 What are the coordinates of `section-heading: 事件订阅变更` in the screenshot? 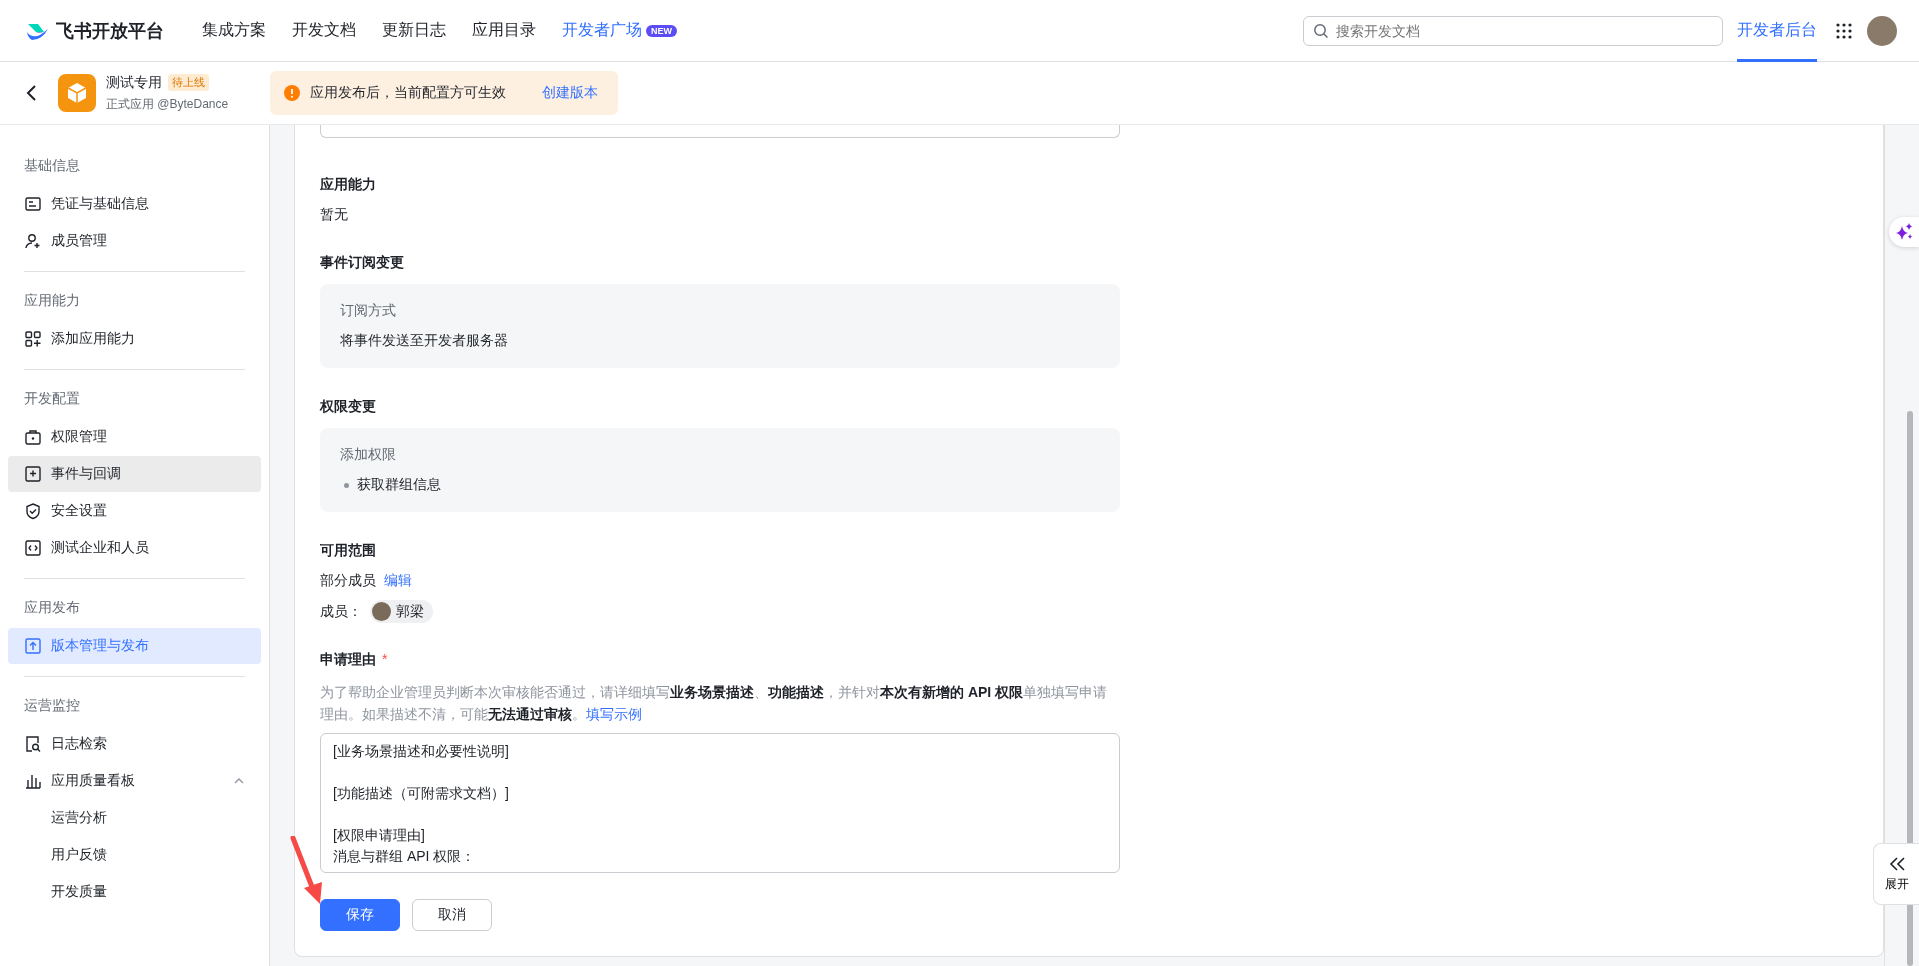 It's located at (362, 263).